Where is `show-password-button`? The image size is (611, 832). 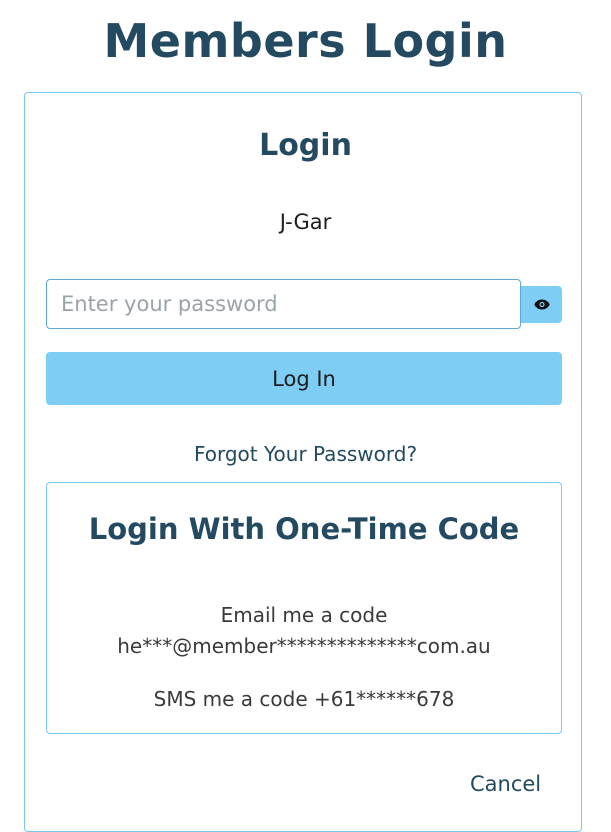
show-password-button is located at coordinates (541, 304).